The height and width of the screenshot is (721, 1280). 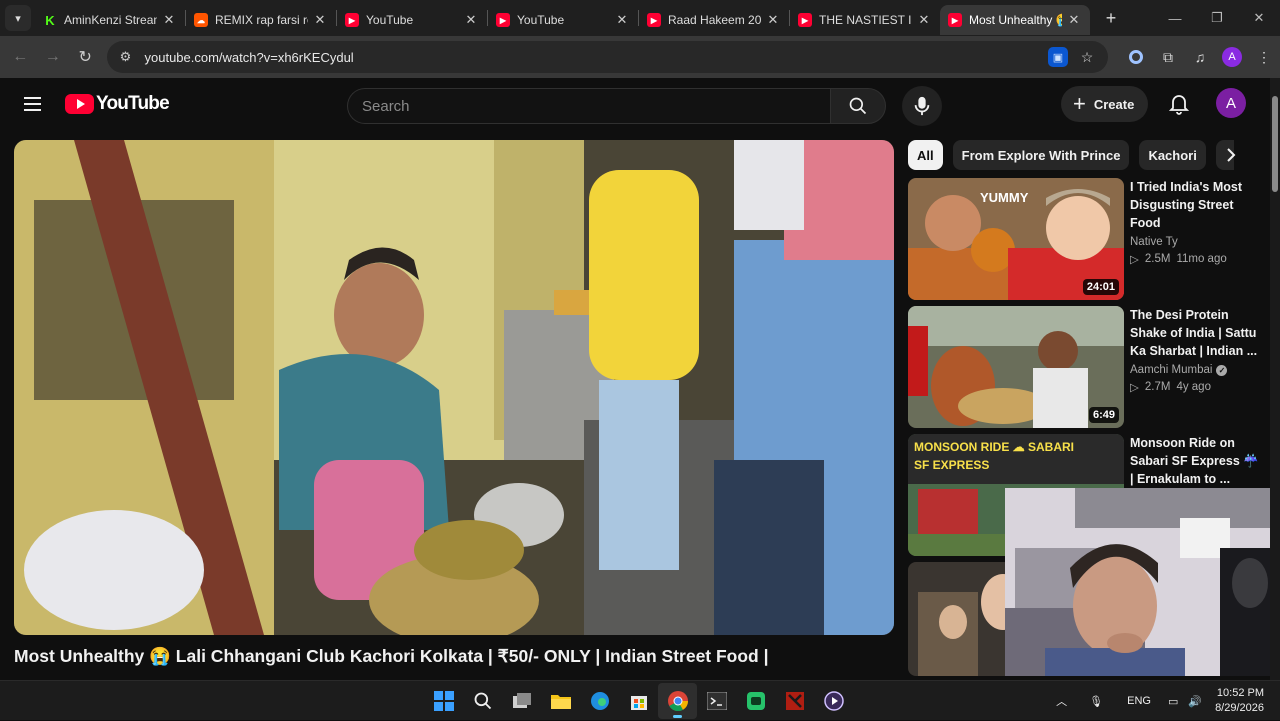 I want to click on chip-explore-with-prince: From Explore With Prince, so click(x=1041, y=155).